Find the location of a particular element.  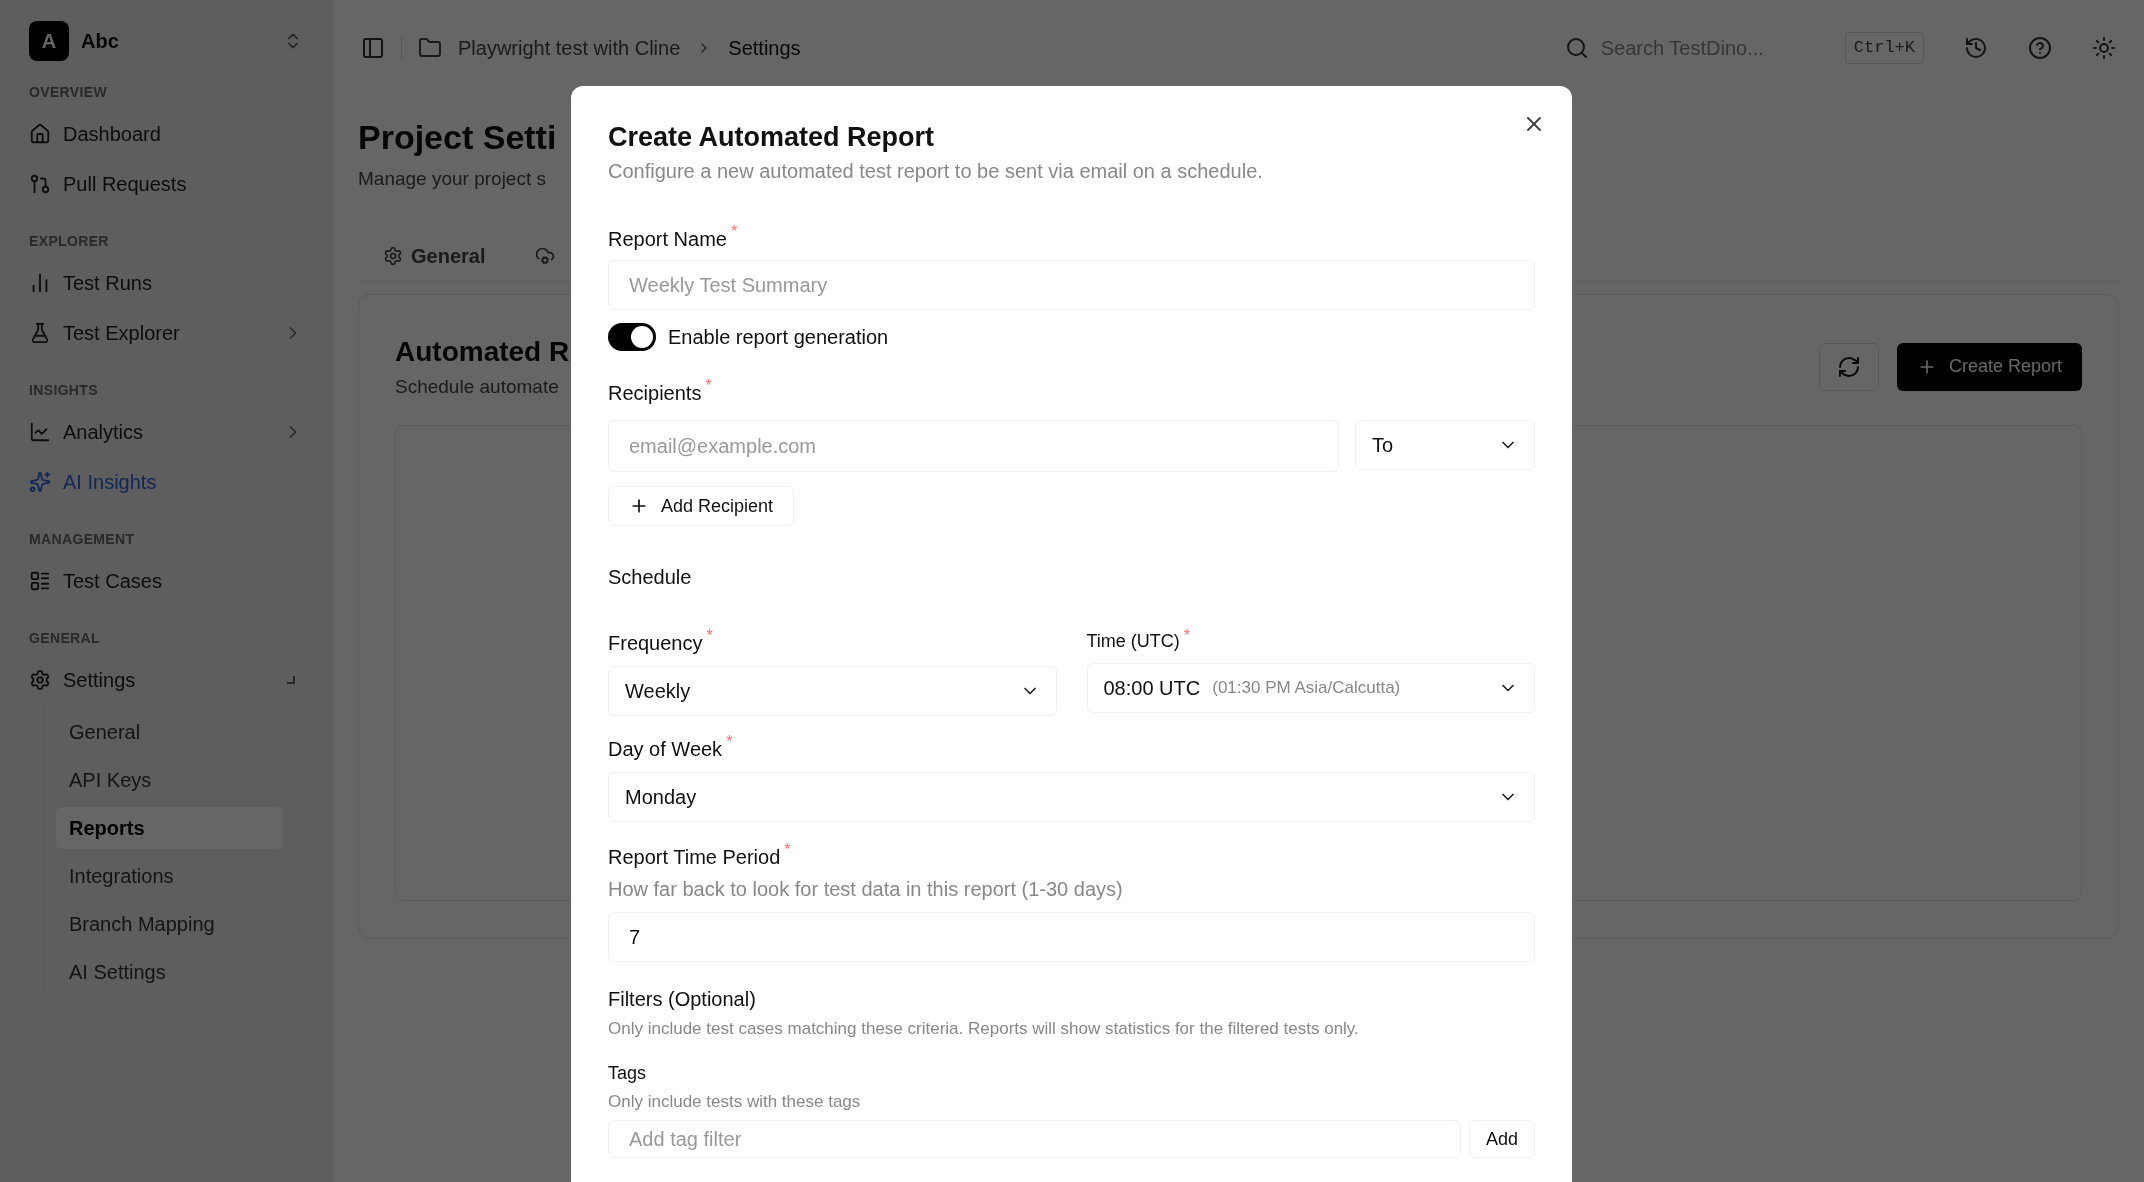

refresh-button is located at coordinates (1848, 366).